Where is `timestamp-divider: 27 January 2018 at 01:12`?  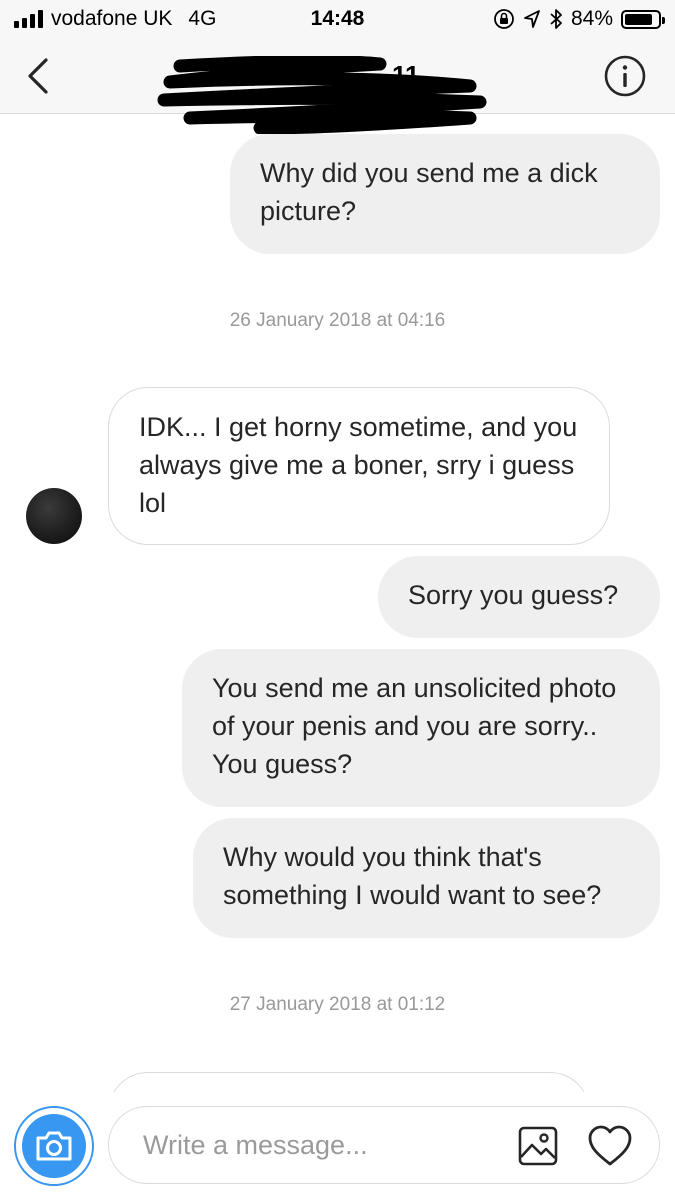
timestamp-divider: 27 January 2018 at 01:12 is located at coordinates (337, 1004).